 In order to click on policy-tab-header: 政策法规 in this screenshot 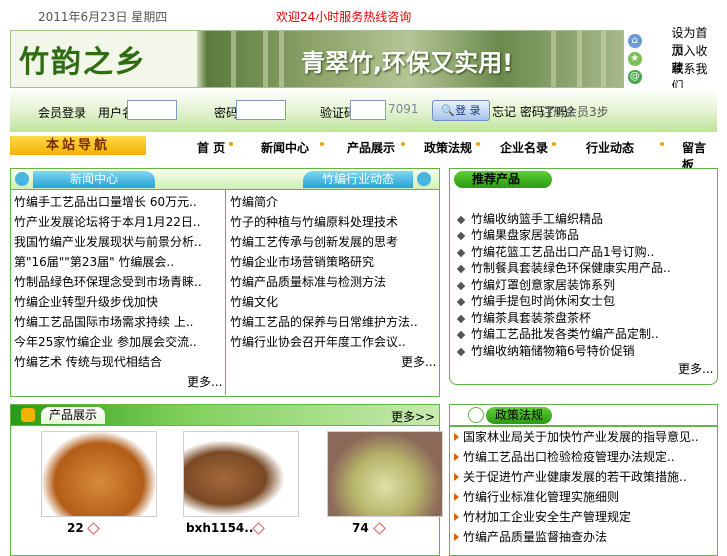, I will do `click(583, 416)`.